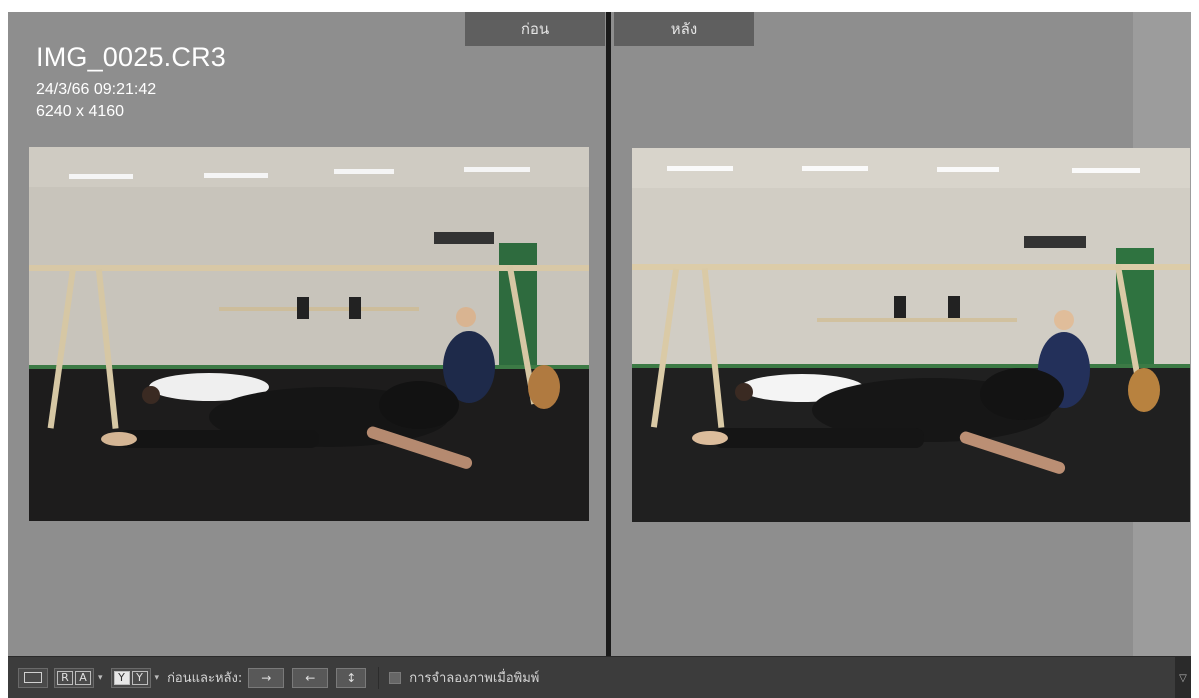 This screenshot has height=698, width=1199. Describe the element at coordinates (74, 677) in the screenshot. I see `compare-ra-icon: R A` at that location.